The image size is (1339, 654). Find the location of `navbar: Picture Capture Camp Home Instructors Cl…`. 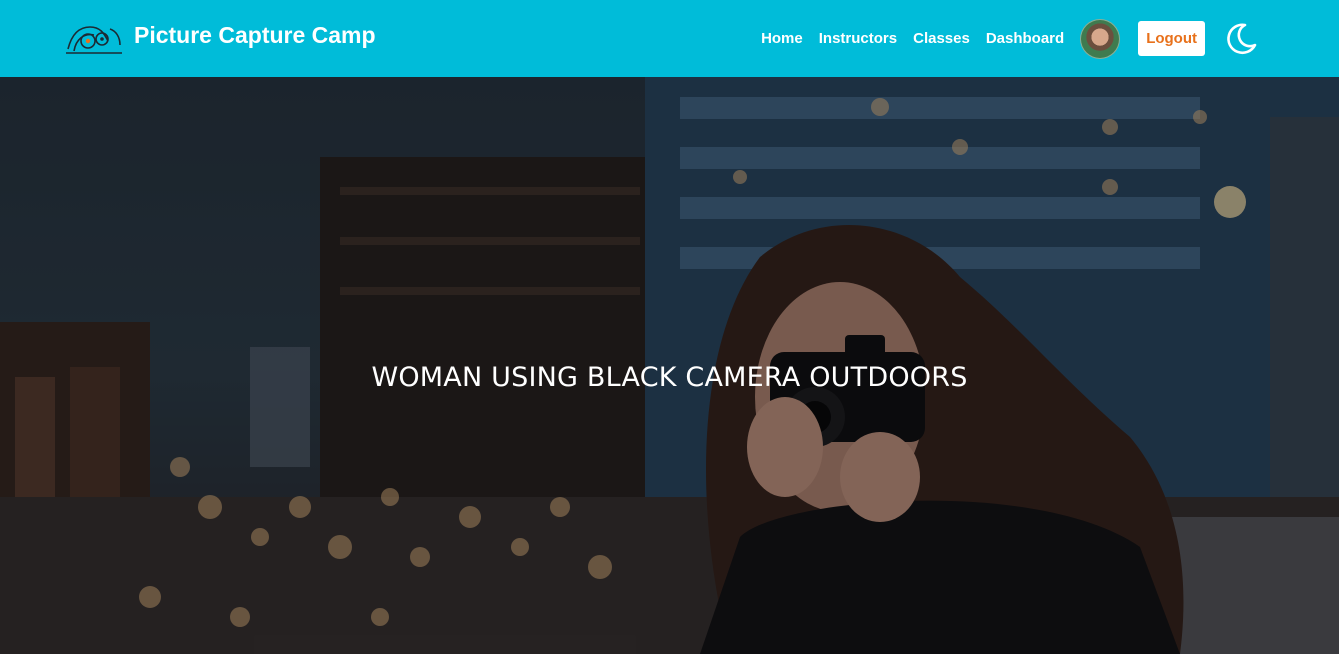

navbar: Picture Capture Camp Home Instructors Cl… is located at coordinates (669, 38).